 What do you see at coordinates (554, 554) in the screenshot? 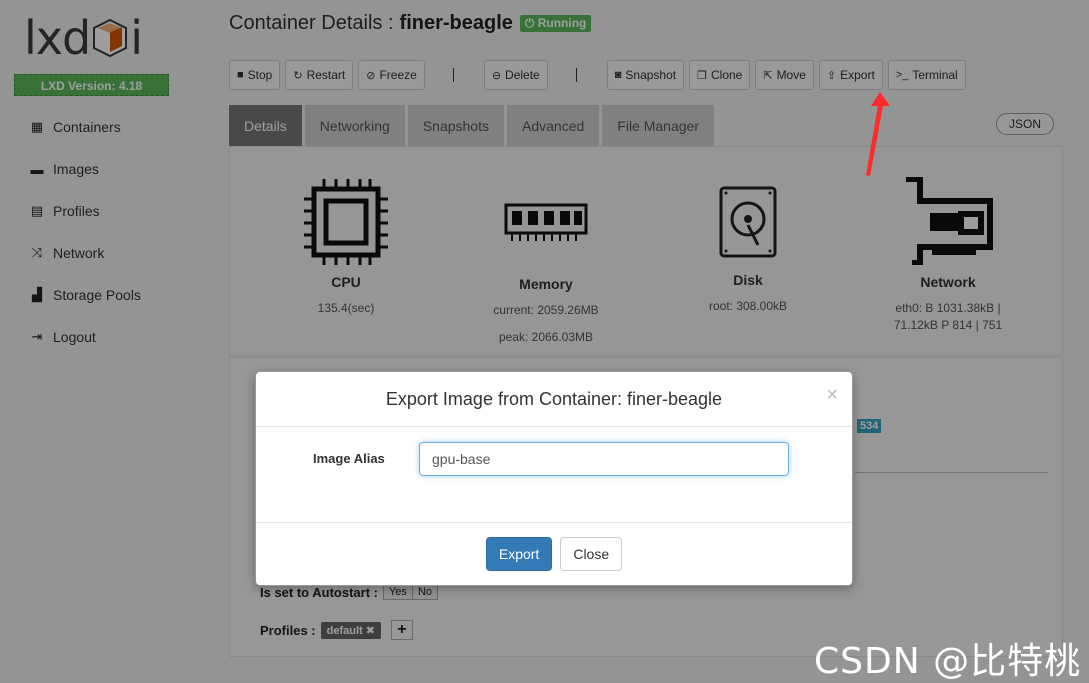
I see `modal-footer: Export Close` at bounding box center [554, 554].